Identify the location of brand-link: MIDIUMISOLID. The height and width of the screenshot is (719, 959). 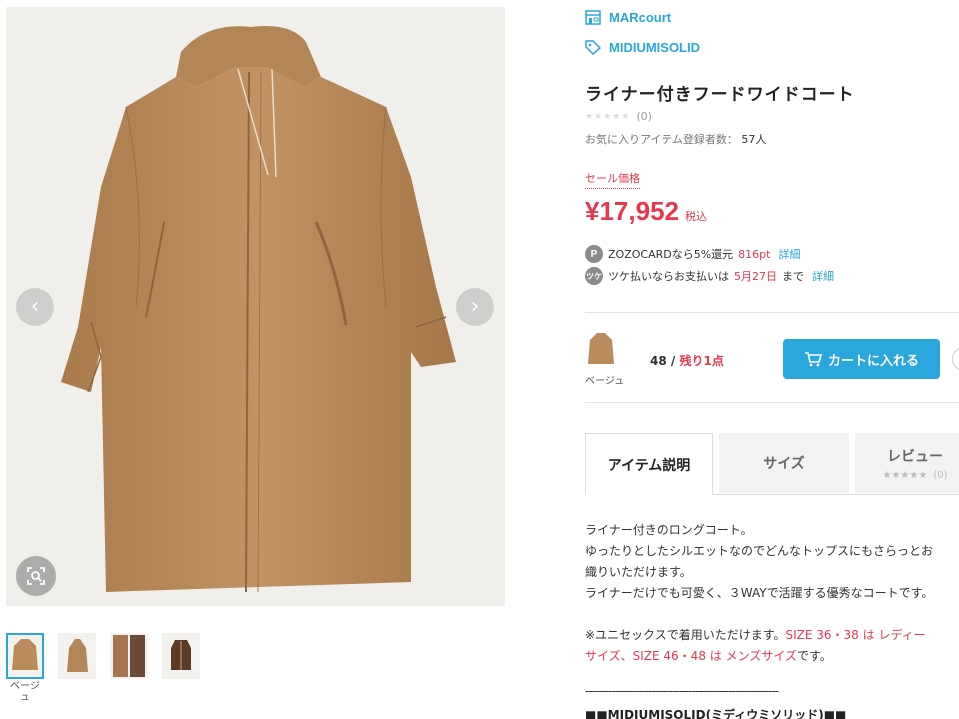
(642, 47).